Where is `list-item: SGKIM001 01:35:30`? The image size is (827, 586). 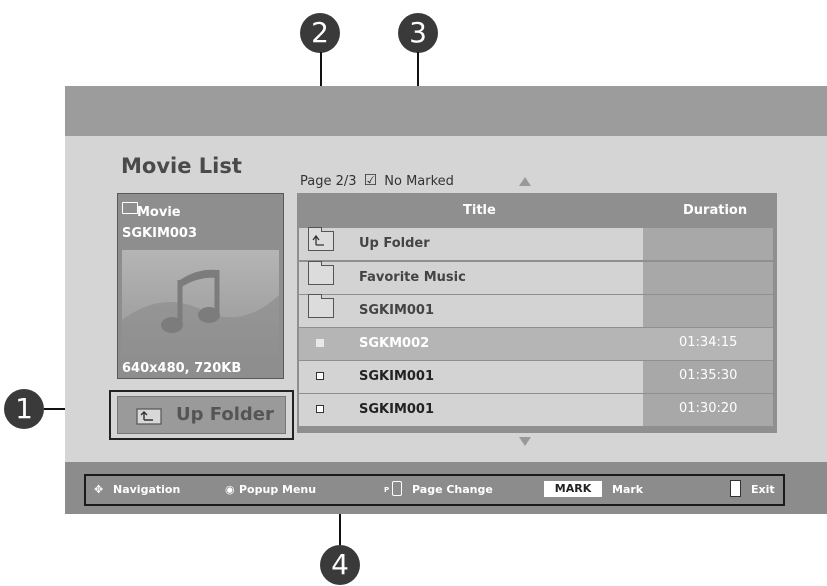 list-item: SGKIM001 01:35:30 is located at coordinates (536, 377).